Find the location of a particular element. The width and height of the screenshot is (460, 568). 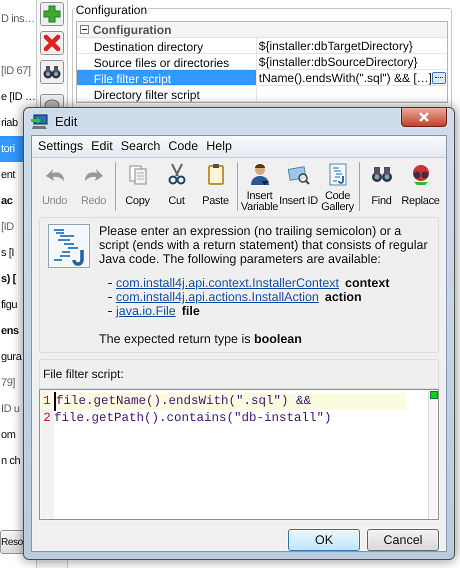

remove-button is located at coordinates (52, 43).